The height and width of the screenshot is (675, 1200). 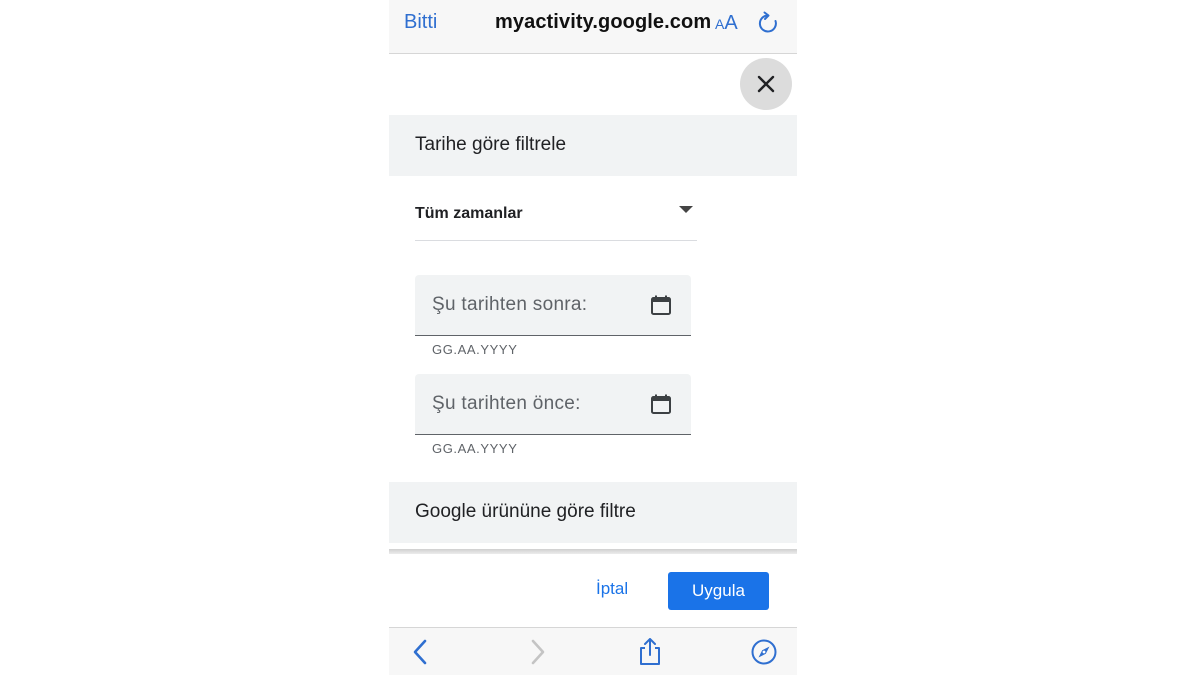 What do you see at coordinates (556, 215) in the screenshot?
I see `time-range-dropdown: Tüm zamanlar` at bounding box center [556, 215].